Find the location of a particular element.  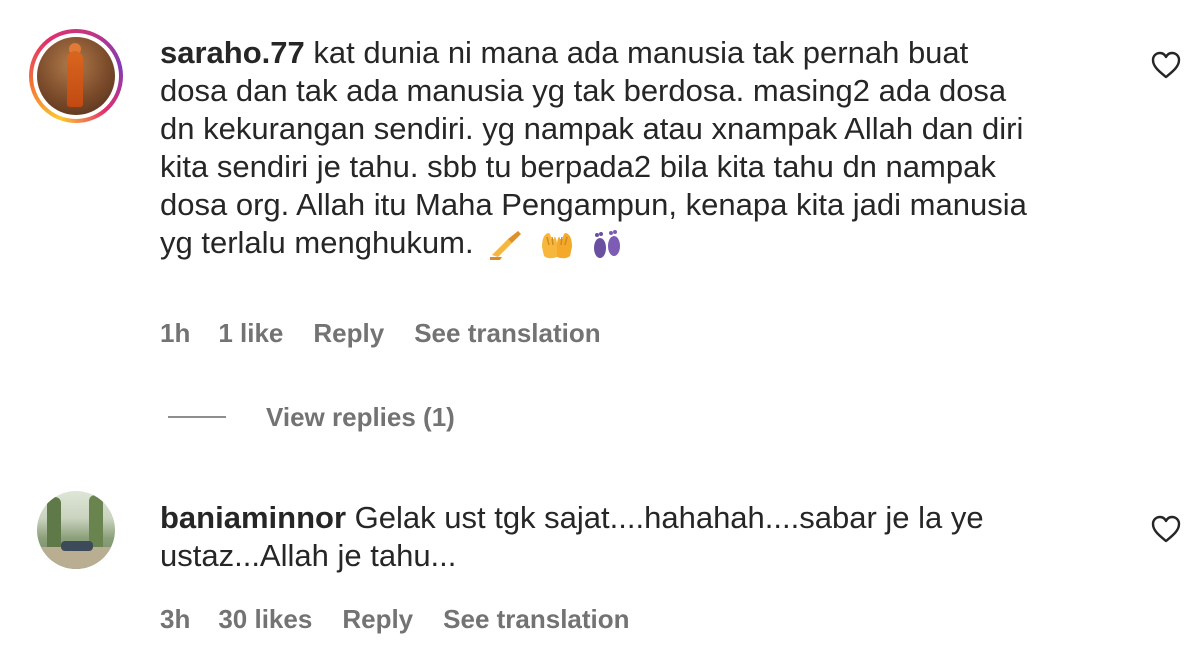

comment-meta: 3h 30 likes Reply See translation is located at coordinates (395, 619).